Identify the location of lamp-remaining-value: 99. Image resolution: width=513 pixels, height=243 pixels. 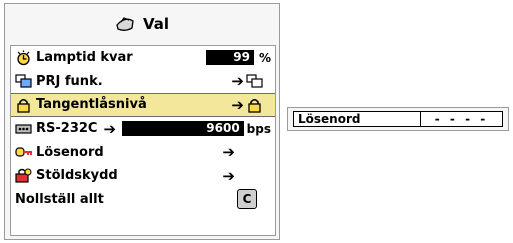
(230, 58).